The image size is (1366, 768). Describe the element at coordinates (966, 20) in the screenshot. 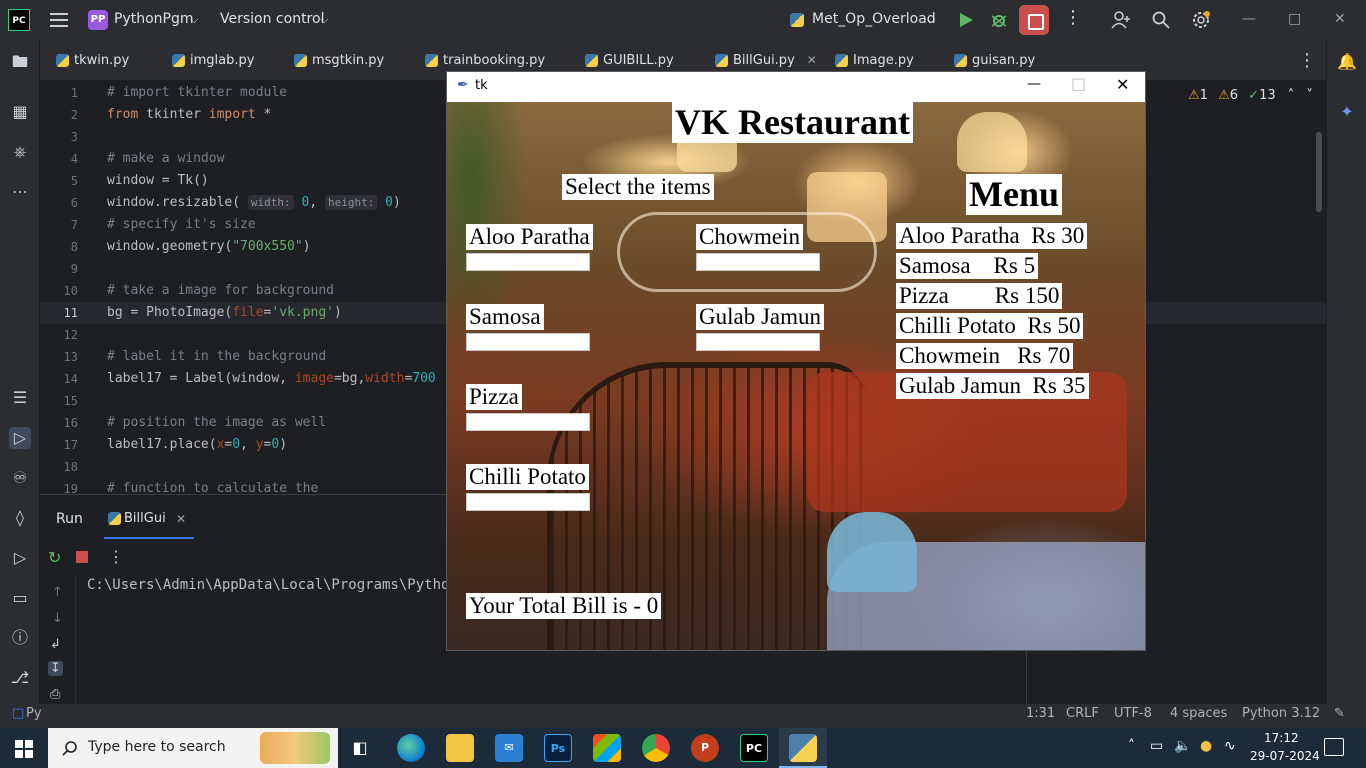

I see `run-icon` at that location.